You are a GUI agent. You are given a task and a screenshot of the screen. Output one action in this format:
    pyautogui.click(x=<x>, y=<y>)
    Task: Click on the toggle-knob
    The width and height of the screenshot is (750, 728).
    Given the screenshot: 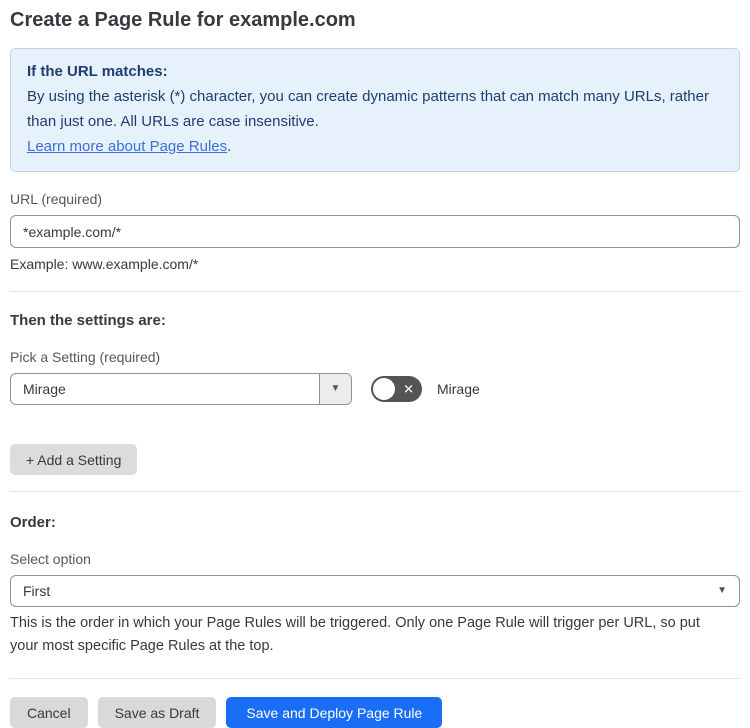 What is the action you would take?
    pyautogui.click(x=384, y=389)
    